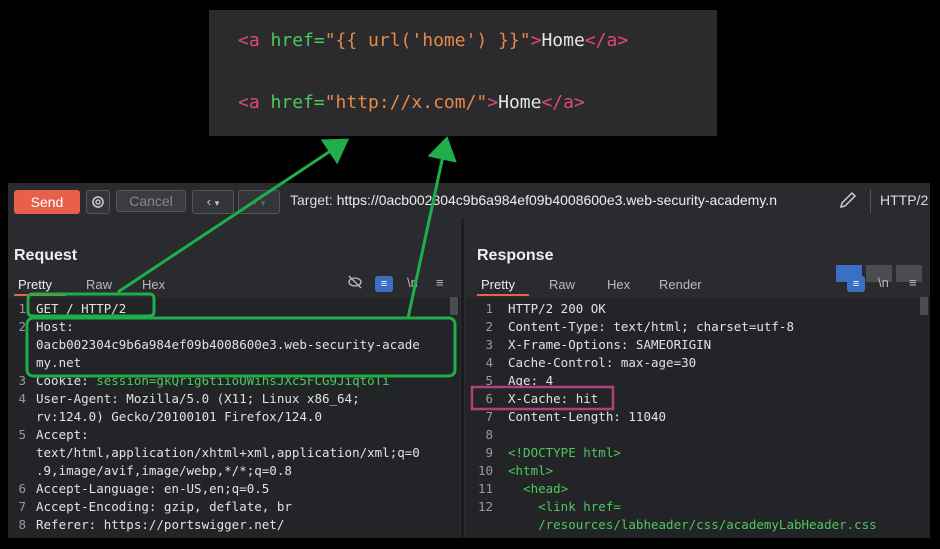  What do you see at coordinates (427, 40) in the screenshot?
I see `snippet-value: "{{ url('home') }}"` at bounding box center [427, 40].